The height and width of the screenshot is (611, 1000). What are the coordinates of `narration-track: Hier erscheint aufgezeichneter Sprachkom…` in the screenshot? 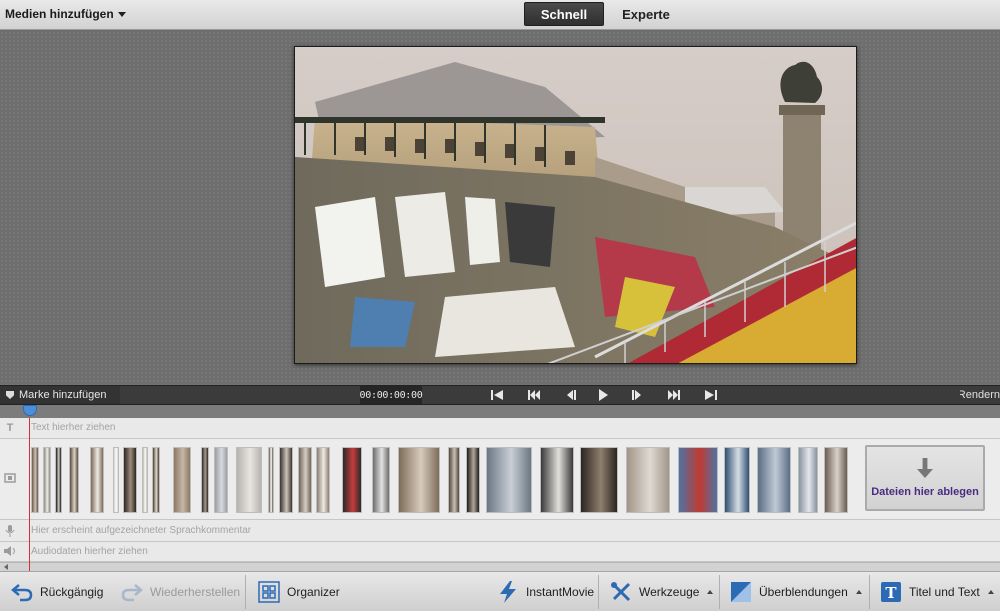 It's located at (500, 531).